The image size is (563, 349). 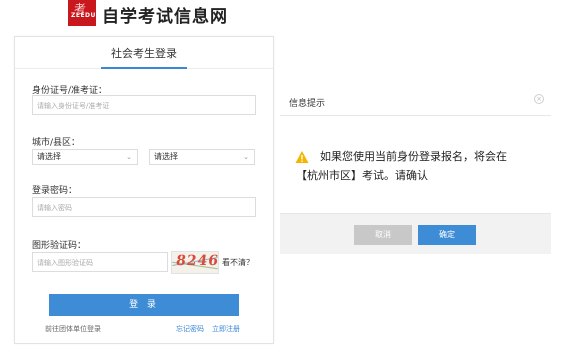 What do you see at coordinates (144, 68) in the screenshot?
I see `active-tab-indicator` at bounding box center [144, 68].